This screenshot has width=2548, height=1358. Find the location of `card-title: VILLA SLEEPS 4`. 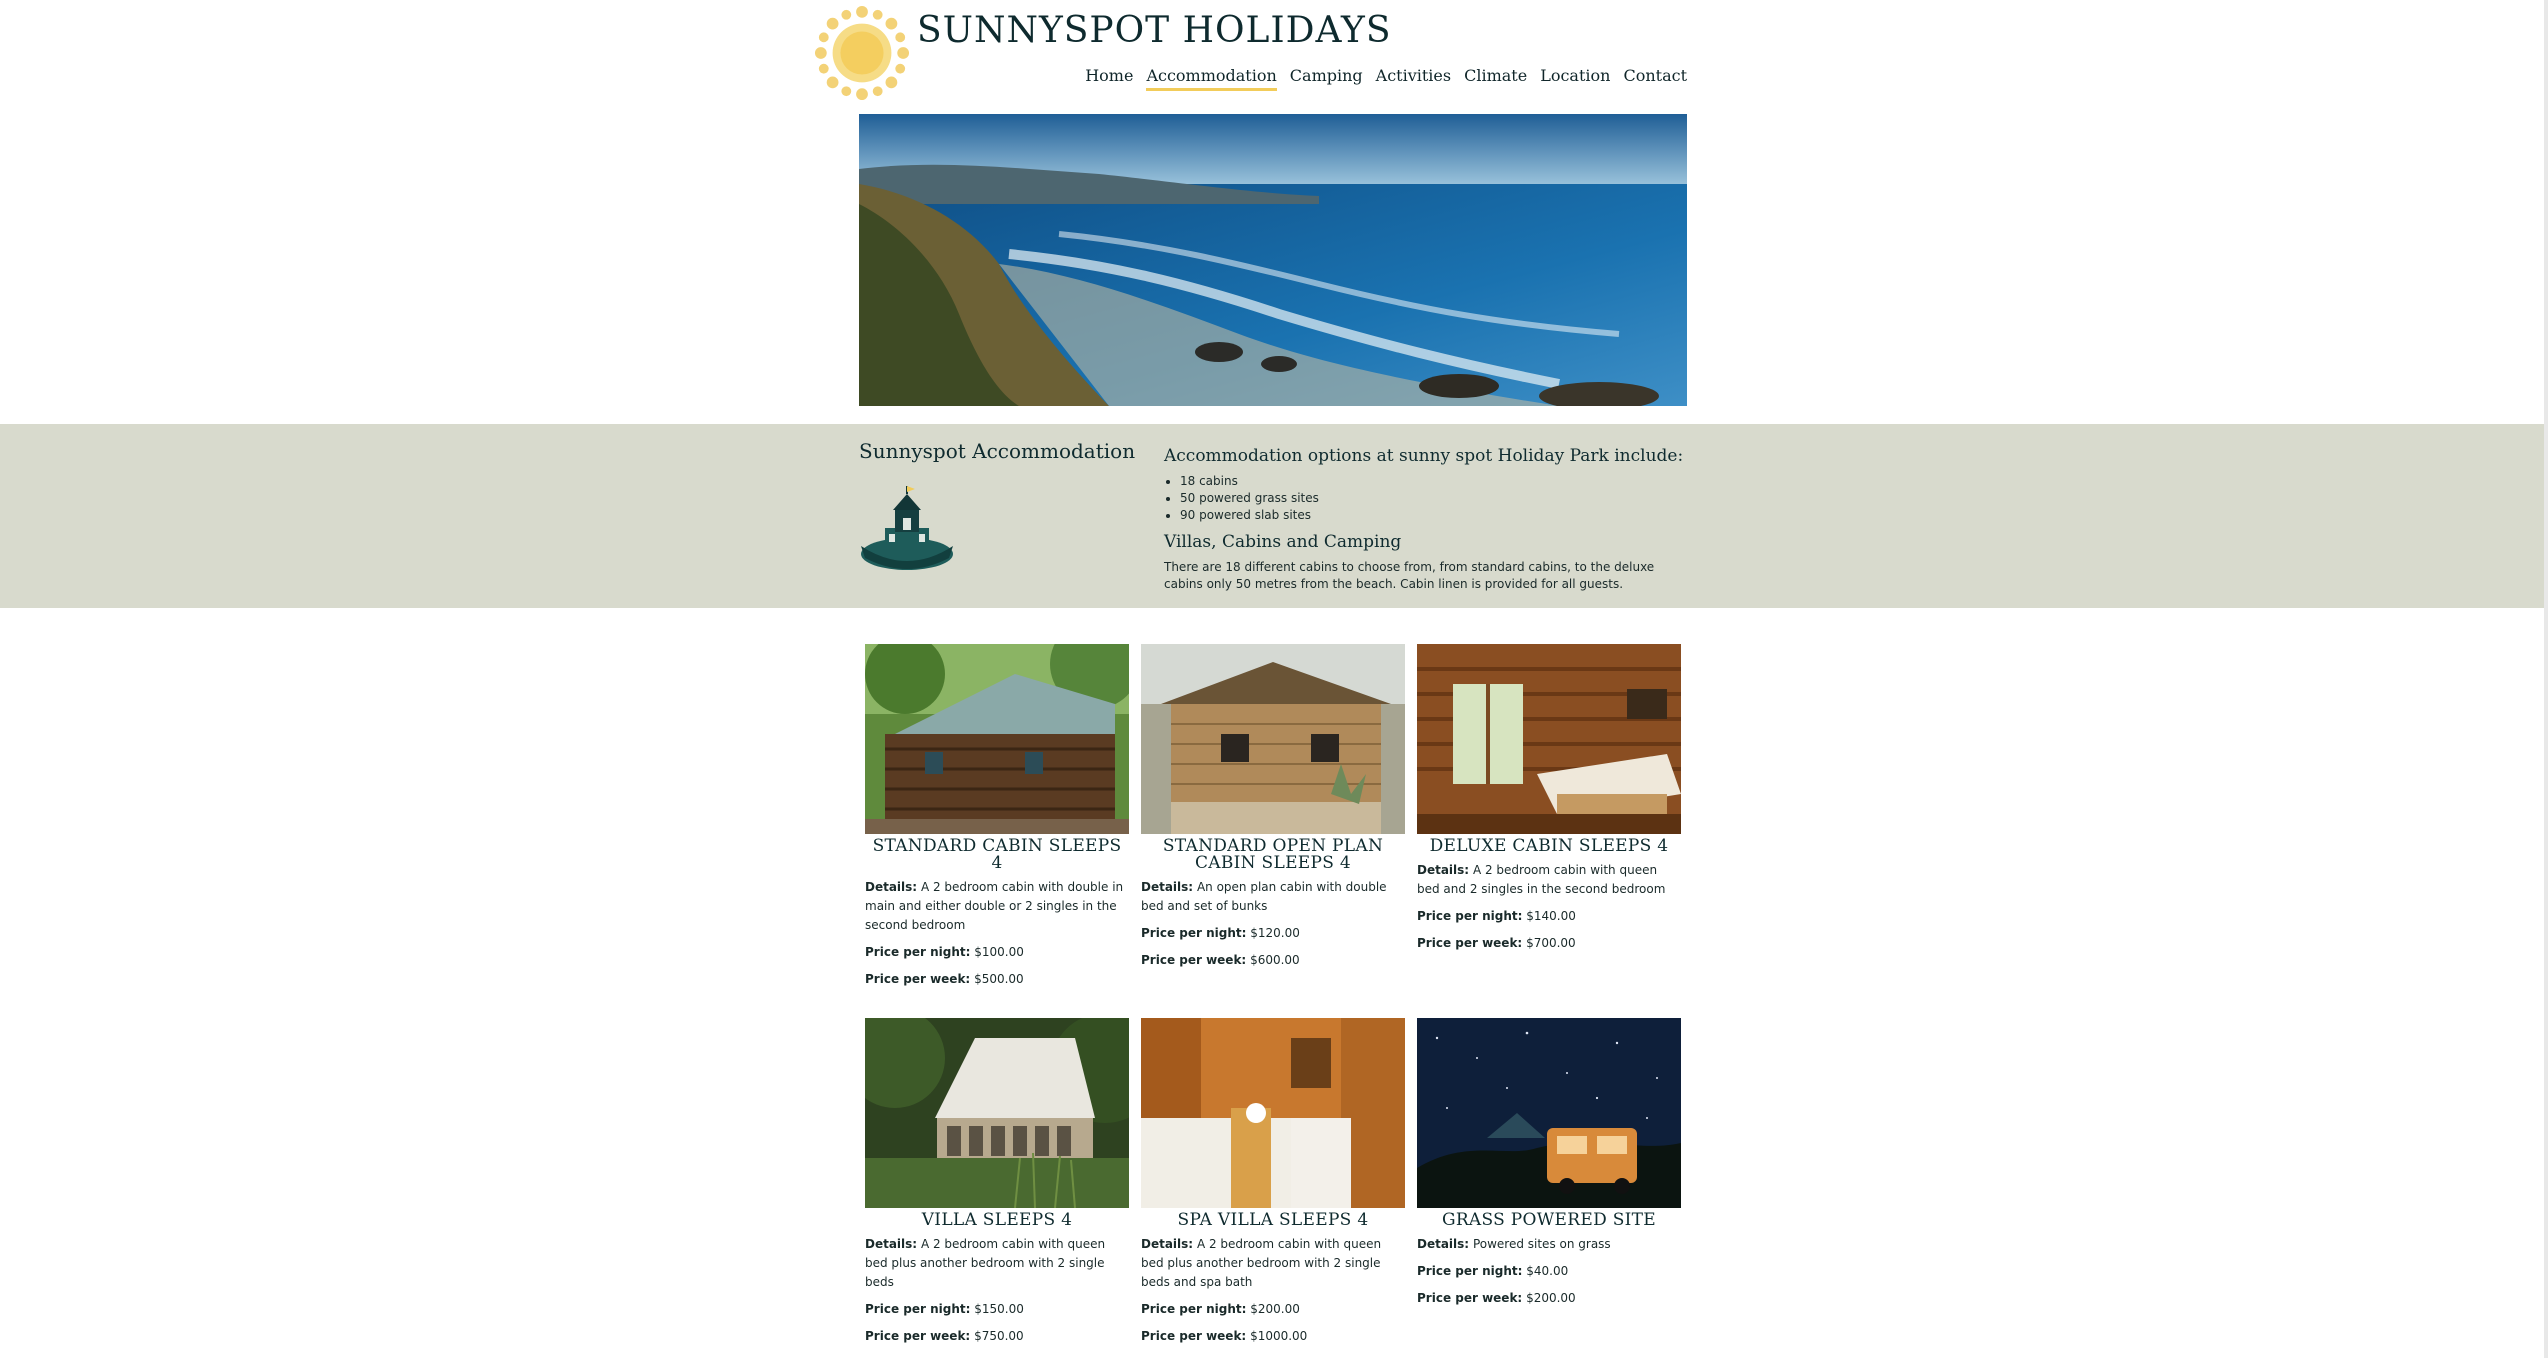

card-title: VILLA SLEEPS 4 is located at coordinates (997, 1220).